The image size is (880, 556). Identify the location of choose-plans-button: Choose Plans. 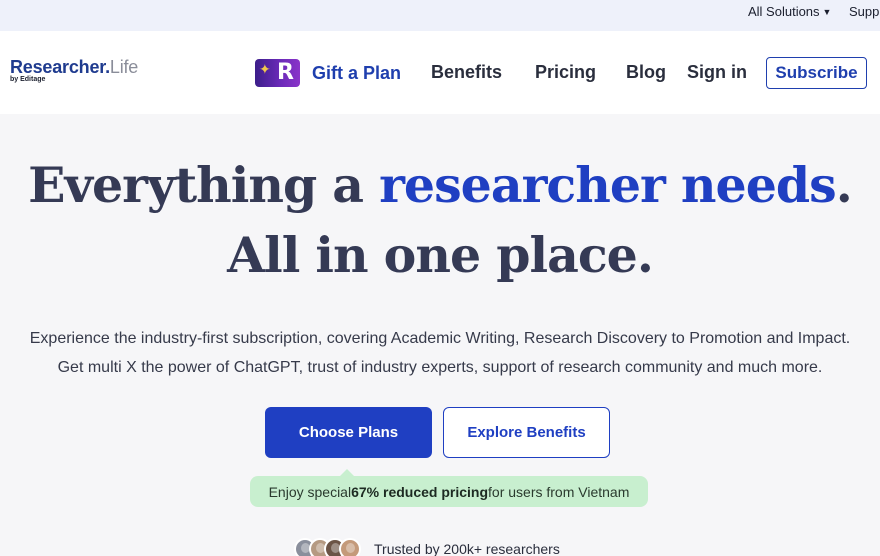
(348, 432).